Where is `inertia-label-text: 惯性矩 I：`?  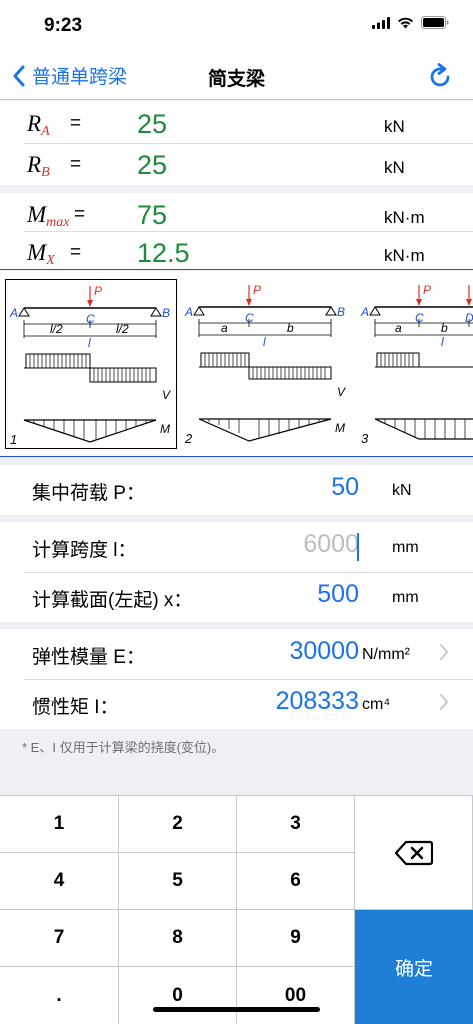
inertia-label-text: 惯性矩 I： is located at coordinates (75, 707).